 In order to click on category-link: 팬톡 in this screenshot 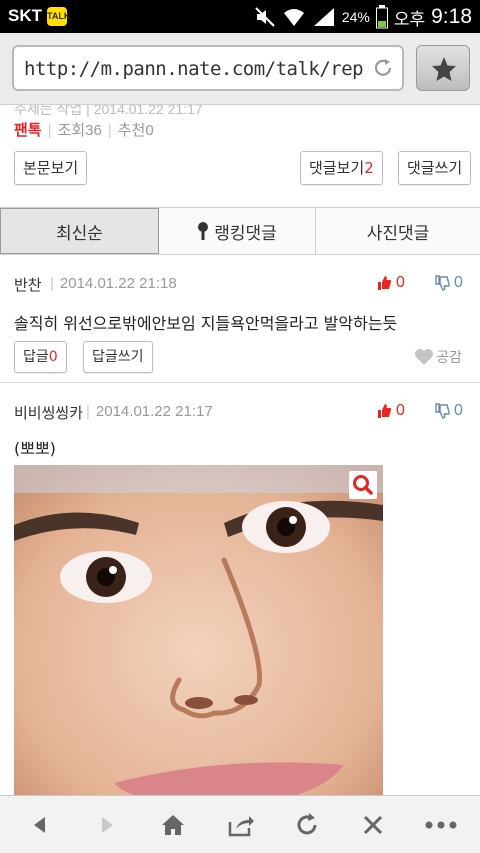, I will do `click(28, 130)`.